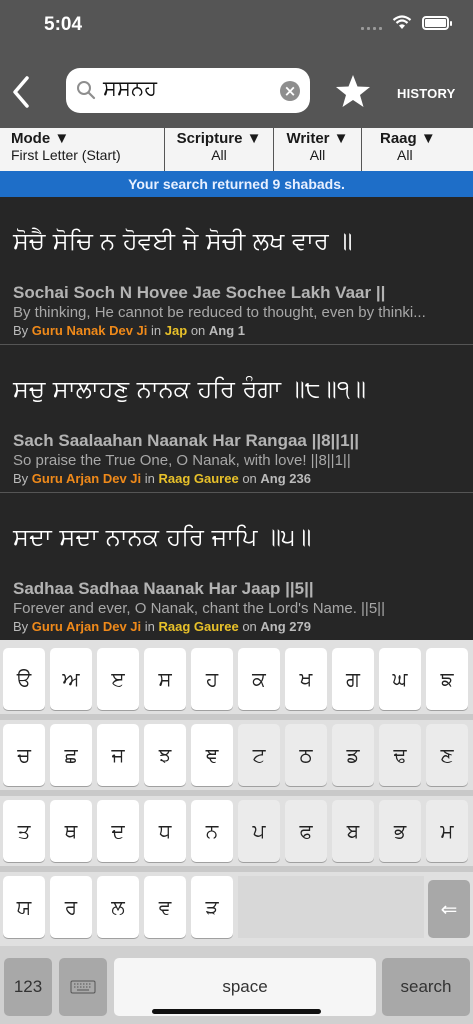 The image size is (473, 1024). Describe the element at coordinates (317, 155) in the screenshot. I see `filter-writer-value: All` at that location.